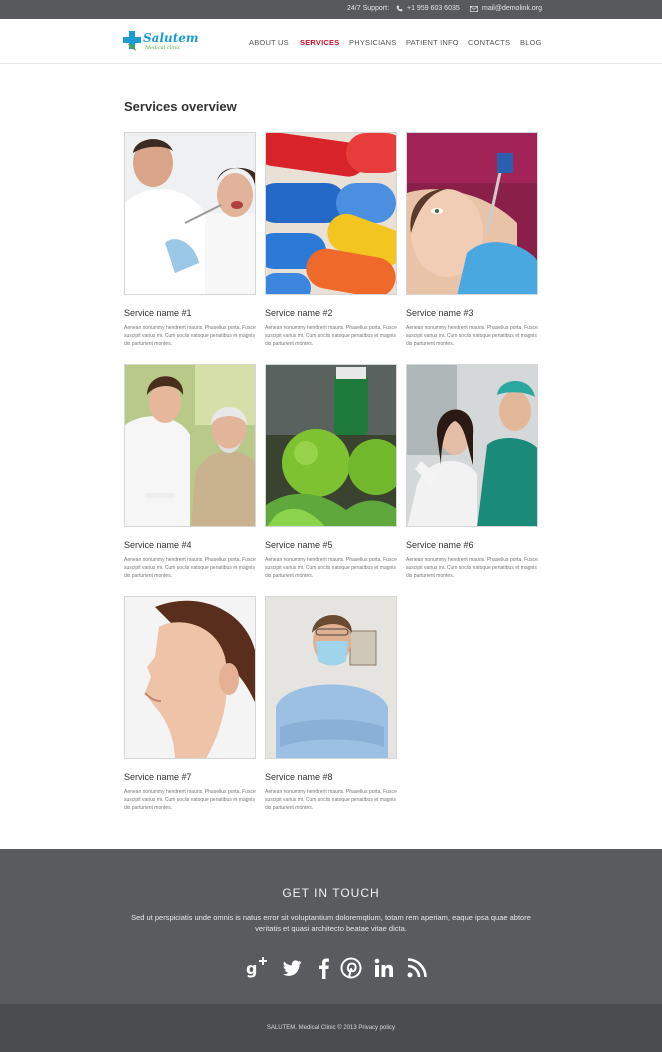 Image resolution: width=662 pixels, height=1052 pixels. I want to click on medical-cross-icon, so click(132, 41).